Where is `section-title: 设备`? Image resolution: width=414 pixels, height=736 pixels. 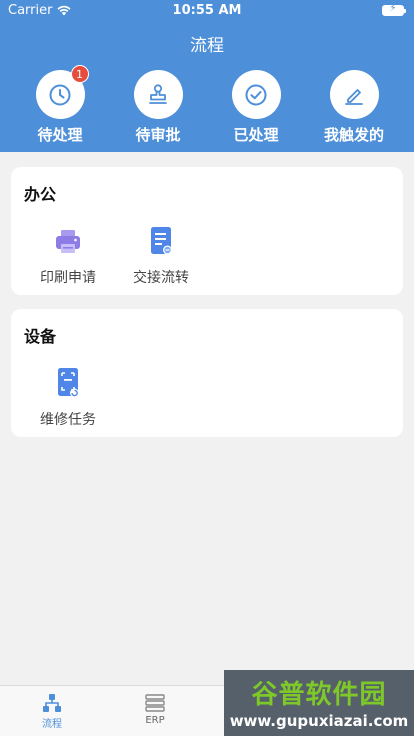
section-title: 设备 is located at coordinates (40, 336).